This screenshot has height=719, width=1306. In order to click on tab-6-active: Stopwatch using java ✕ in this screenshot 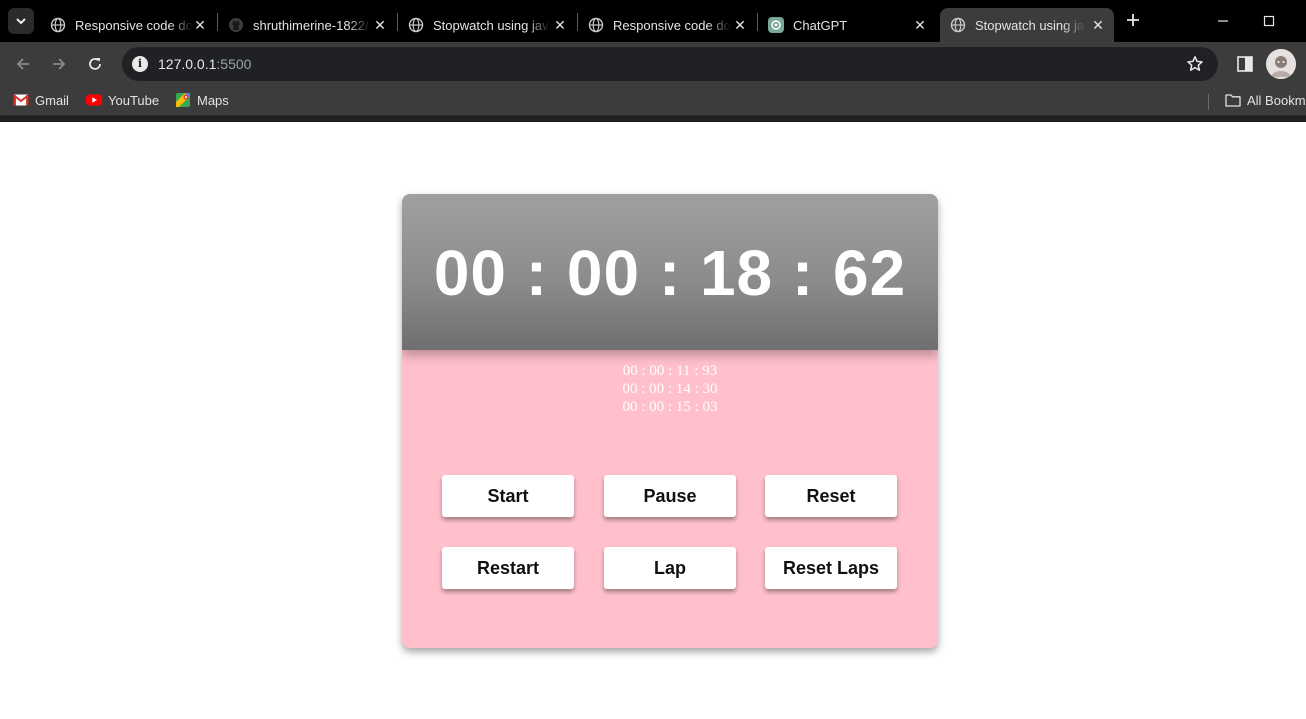, I will do `click(1027, 25)`.